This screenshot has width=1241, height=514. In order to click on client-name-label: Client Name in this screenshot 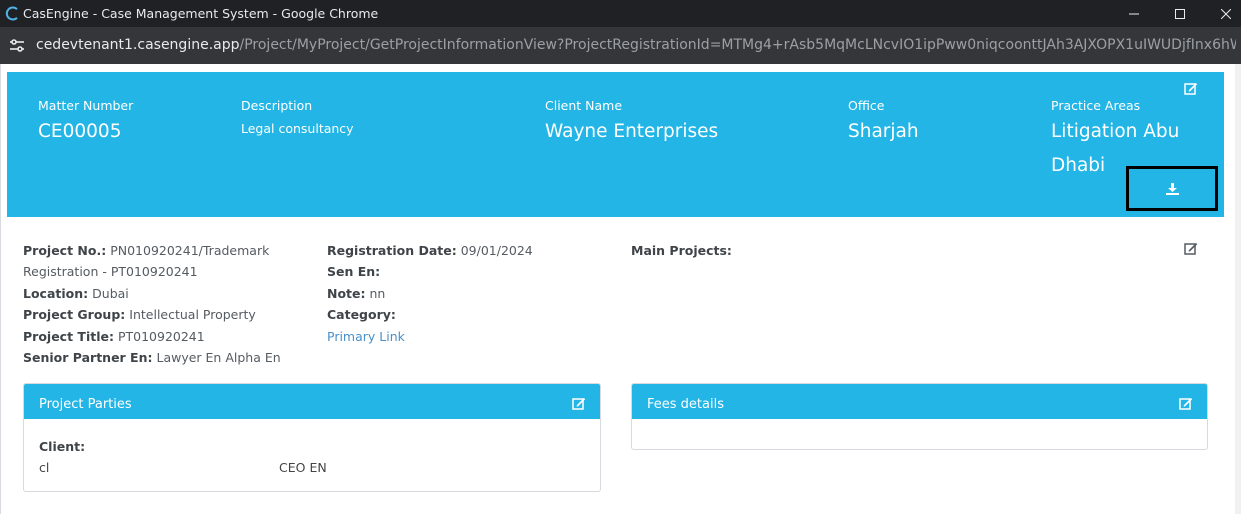, I will do `click(584, 105)`.